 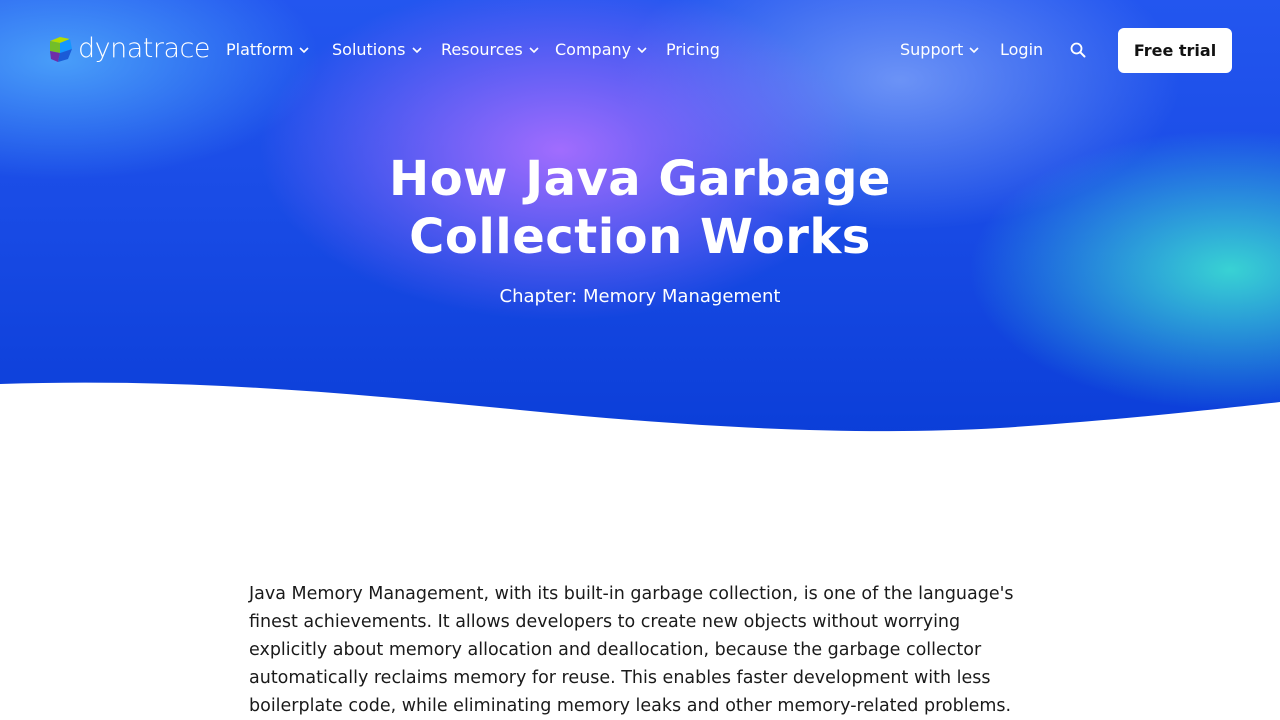 I want to click on nav-support-label: Support, so click(x=932, y=49).